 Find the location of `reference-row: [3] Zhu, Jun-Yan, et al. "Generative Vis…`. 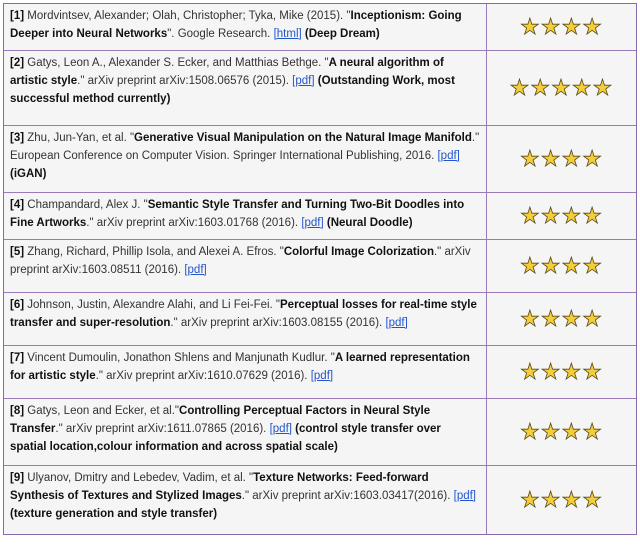

reference-row: [3] Zhu, Jun-Yan, et al. "Generative Vis… is located at coordinates (320, 158).